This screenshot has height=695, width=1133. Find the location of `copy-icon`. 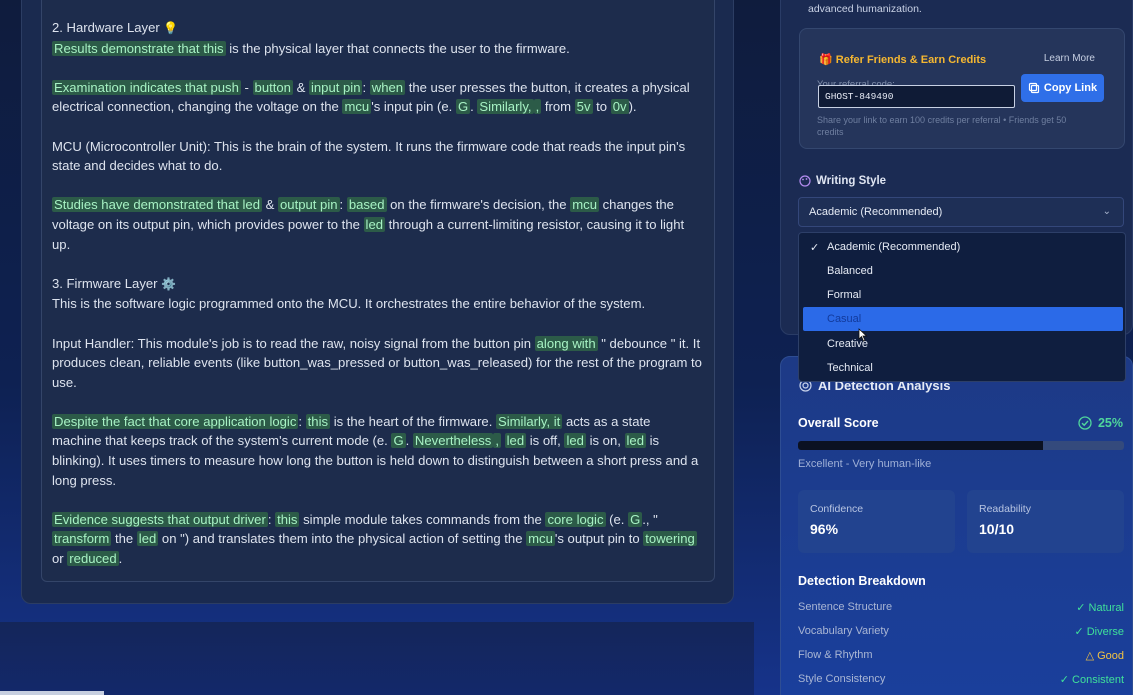

copy-icon is located at coordinates (1034, 88).